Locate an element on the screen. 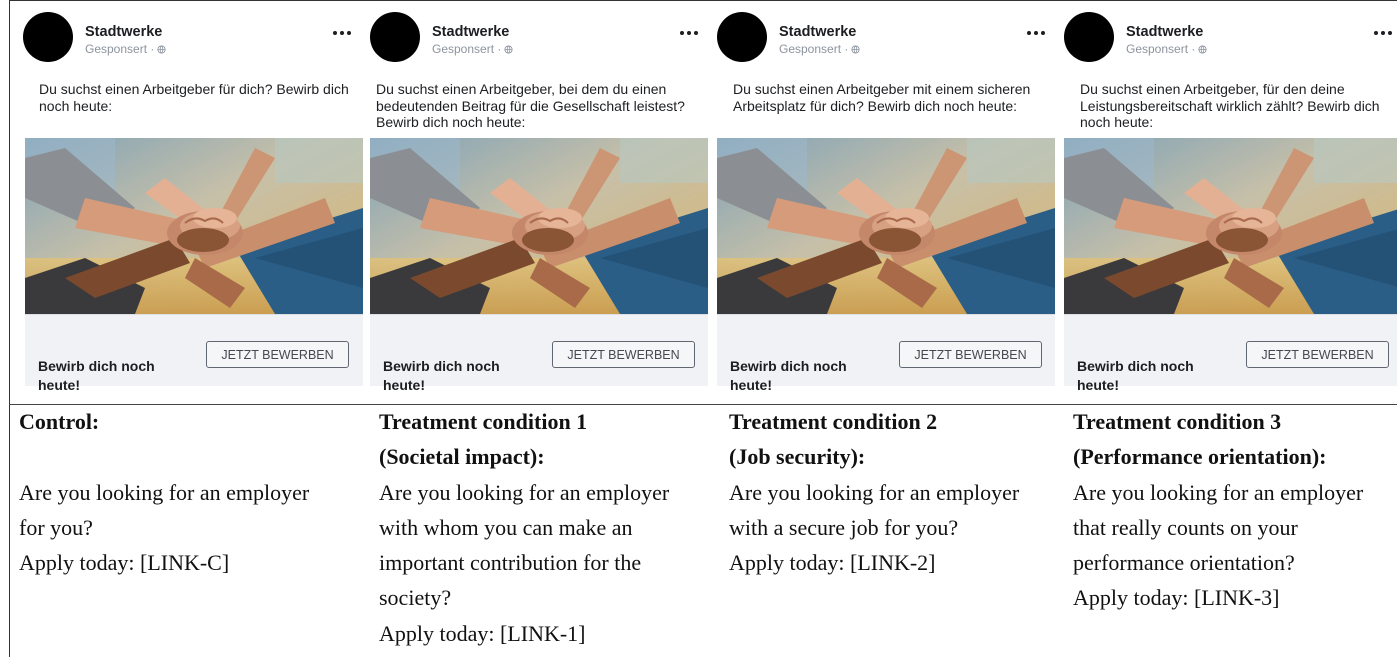 The width and height of the screenshot is (1397, 657). caption-line: with whom you can make an is located at coordinates (506, 527).